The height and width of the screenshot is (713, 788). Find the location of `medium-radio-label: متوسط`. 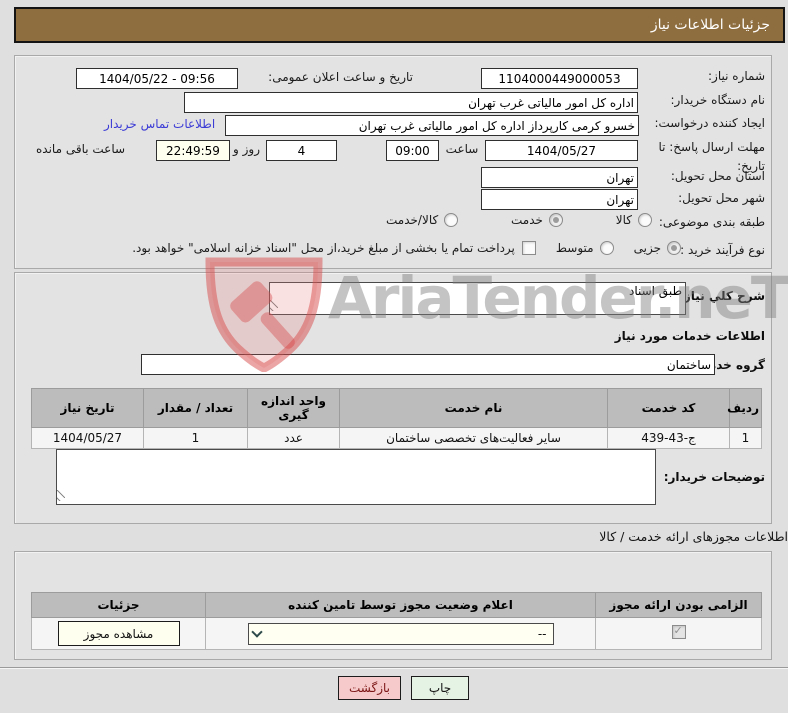

medium-radio-label: متوسط is located at coordinates (574, 248).